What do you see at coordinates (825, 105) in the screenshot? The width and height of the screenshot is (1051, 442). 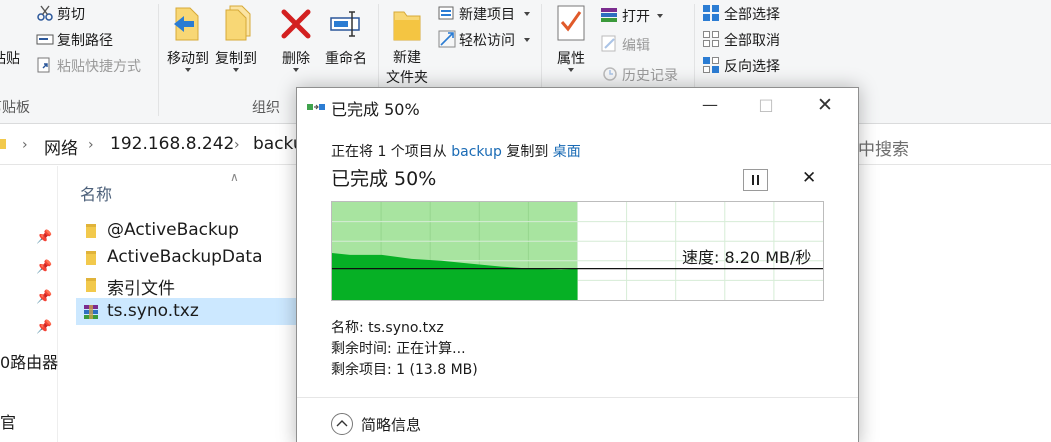 I see `close-button: ✕` at bounding box center [825, 105].